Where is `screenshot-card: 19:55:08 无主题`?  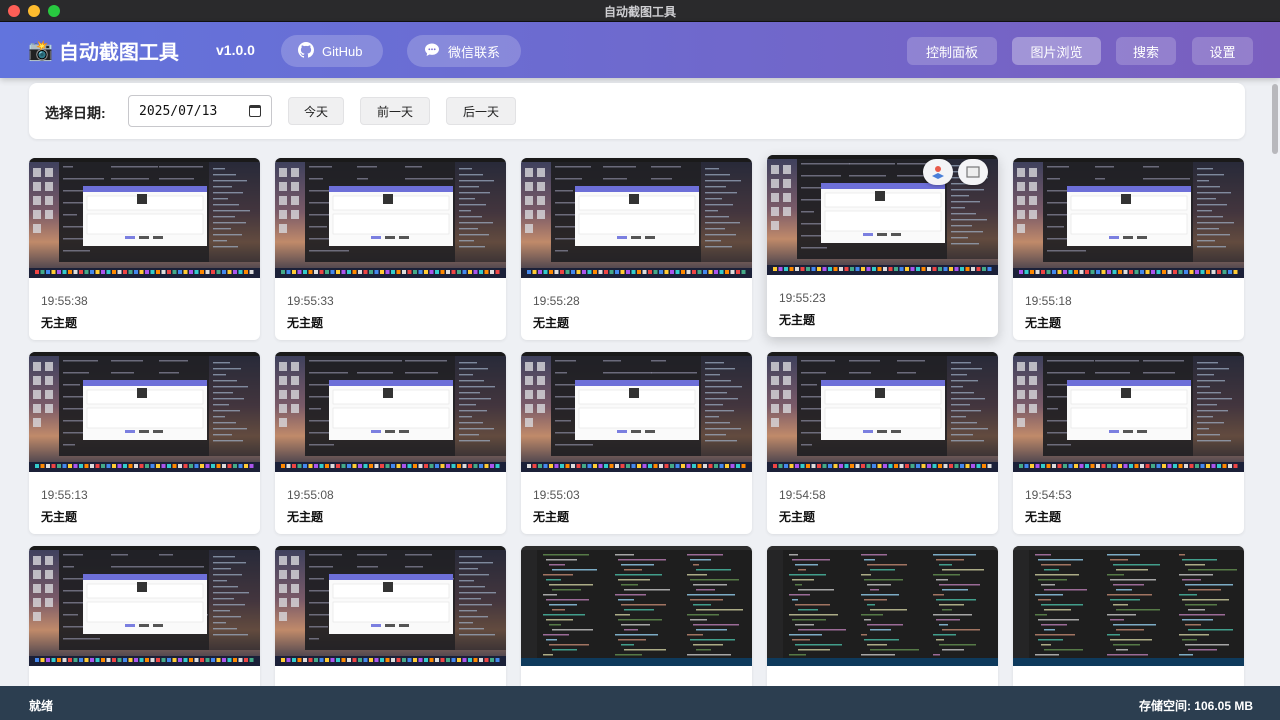
screenshot-card: 19:55:08 无主题 is located at coordinates (390, 443).